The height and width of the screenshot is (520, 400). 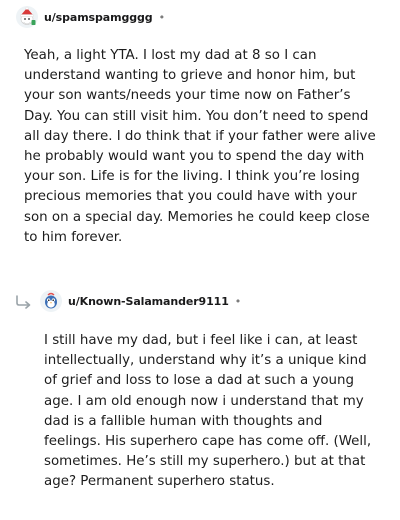 I want to click on comment-header: u/spamspamgggg •, so click(x=90, y=17).